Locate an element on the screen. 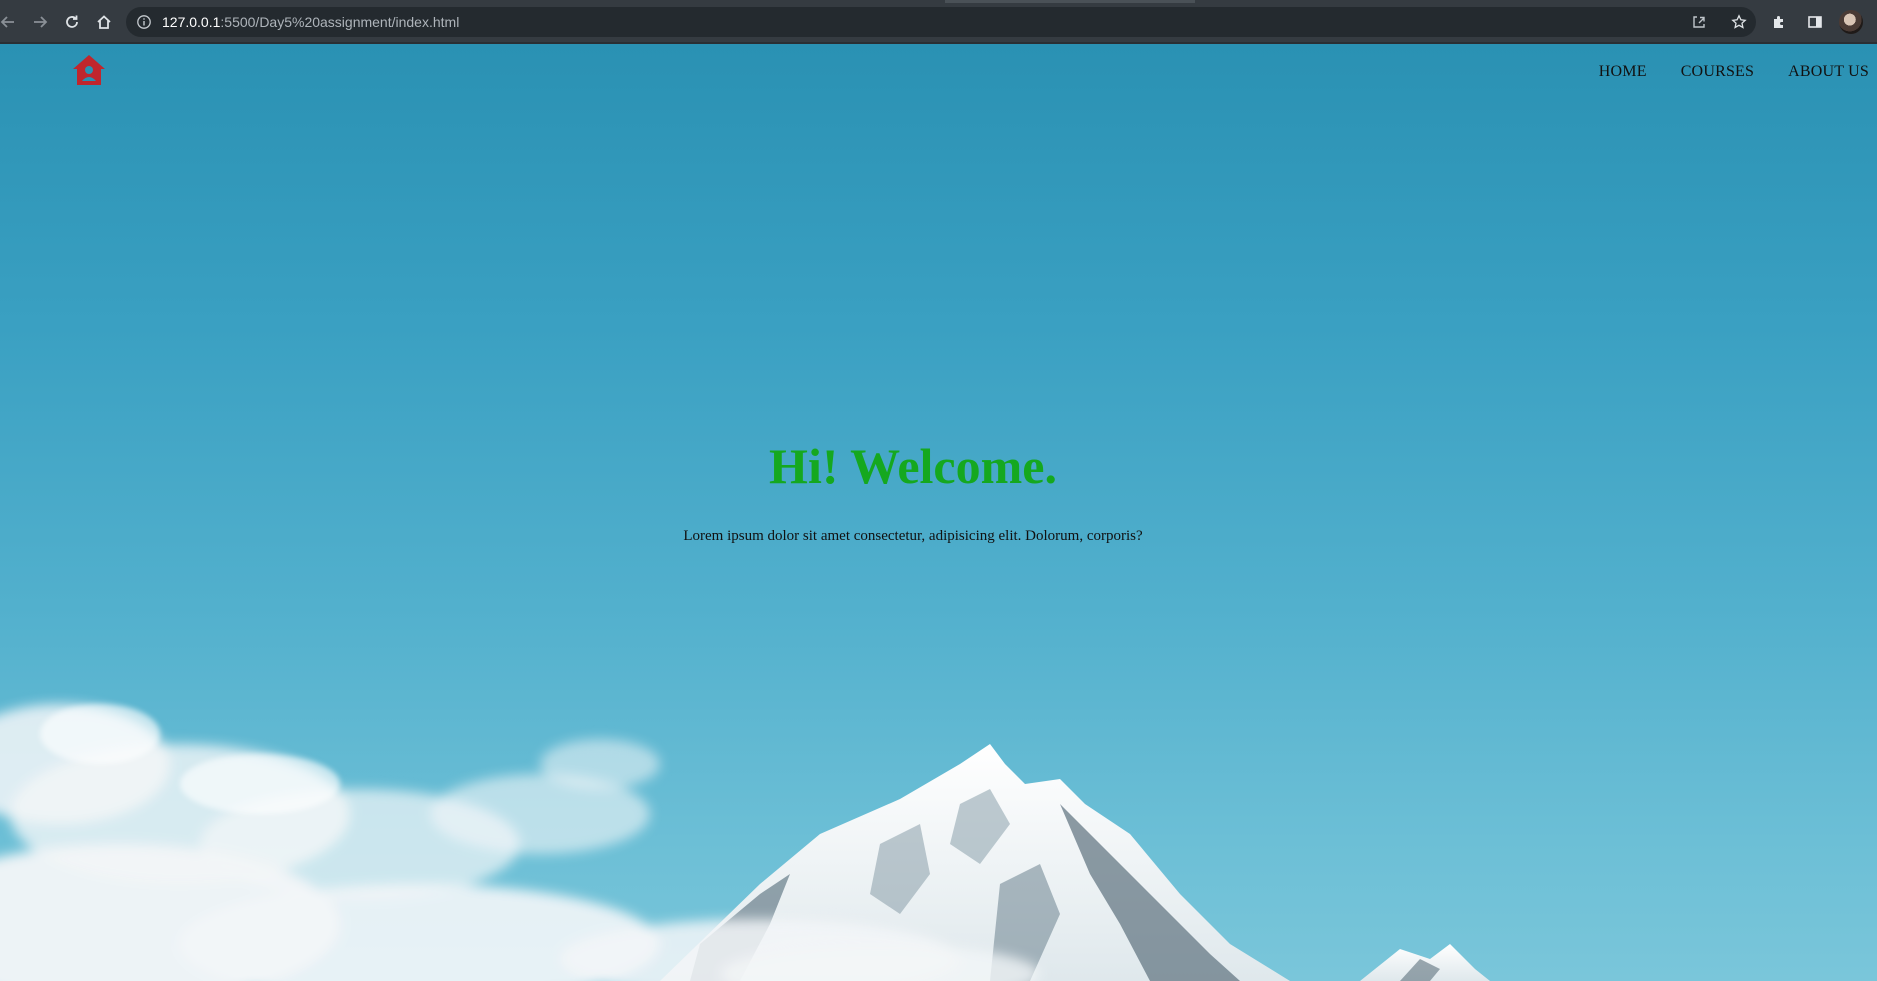 This screenshot has height=981, width=1877. site-navigation: HOME COURSES ABOUT US is located at coordinates (1734, 72).